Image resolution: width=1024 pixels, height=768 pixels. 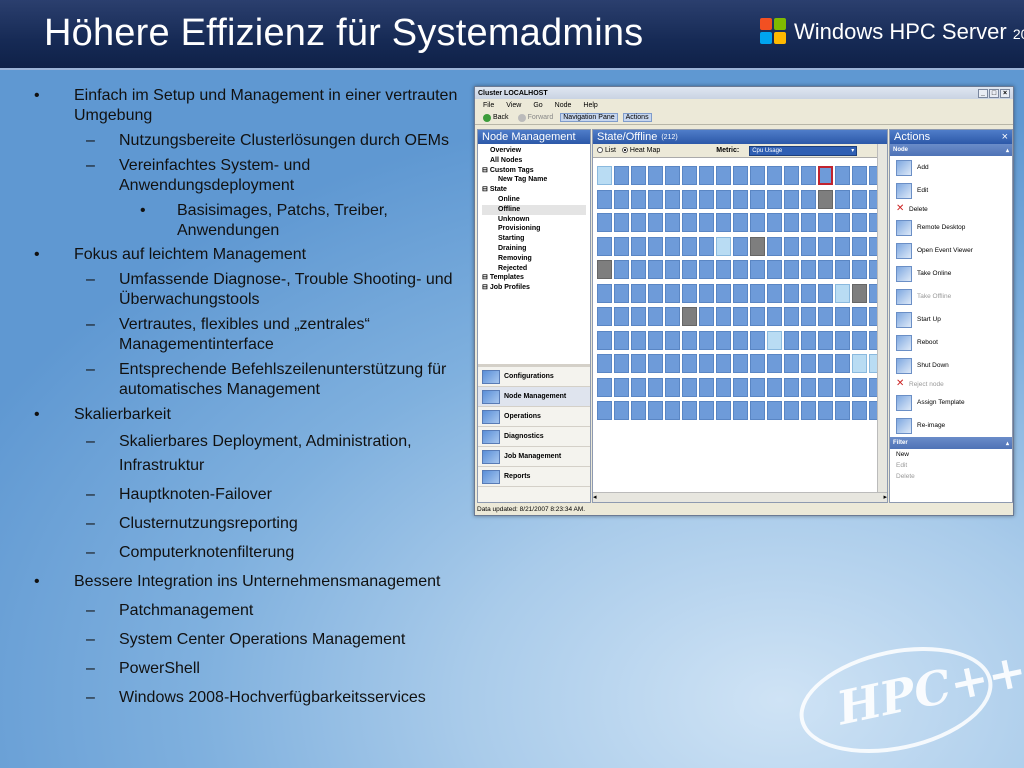 I want to click on action-remote-desktop: Remote Desktop, so click(x=951, y=227).